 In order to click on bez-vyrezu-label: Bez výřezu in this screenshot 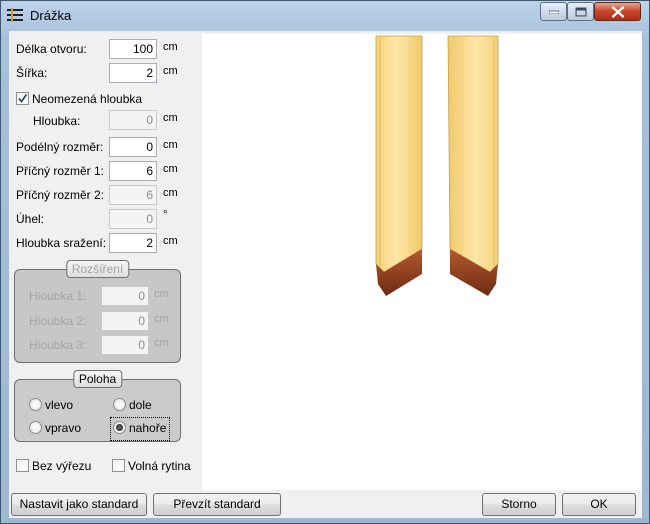, I will do `click(62, 466)`.